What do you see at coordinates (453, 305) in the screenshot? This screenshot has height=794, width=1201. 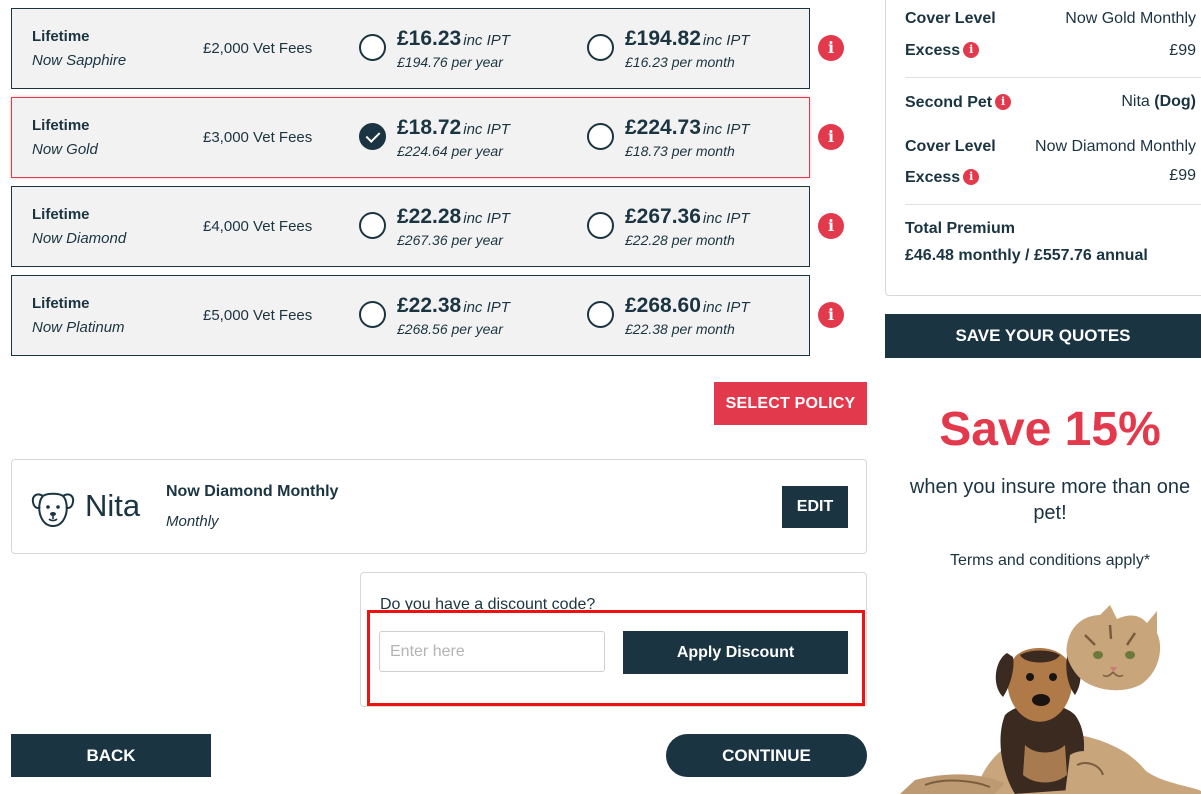 I see `annual-price: £22.38 inc IPT` at bounding box center [453, 305].